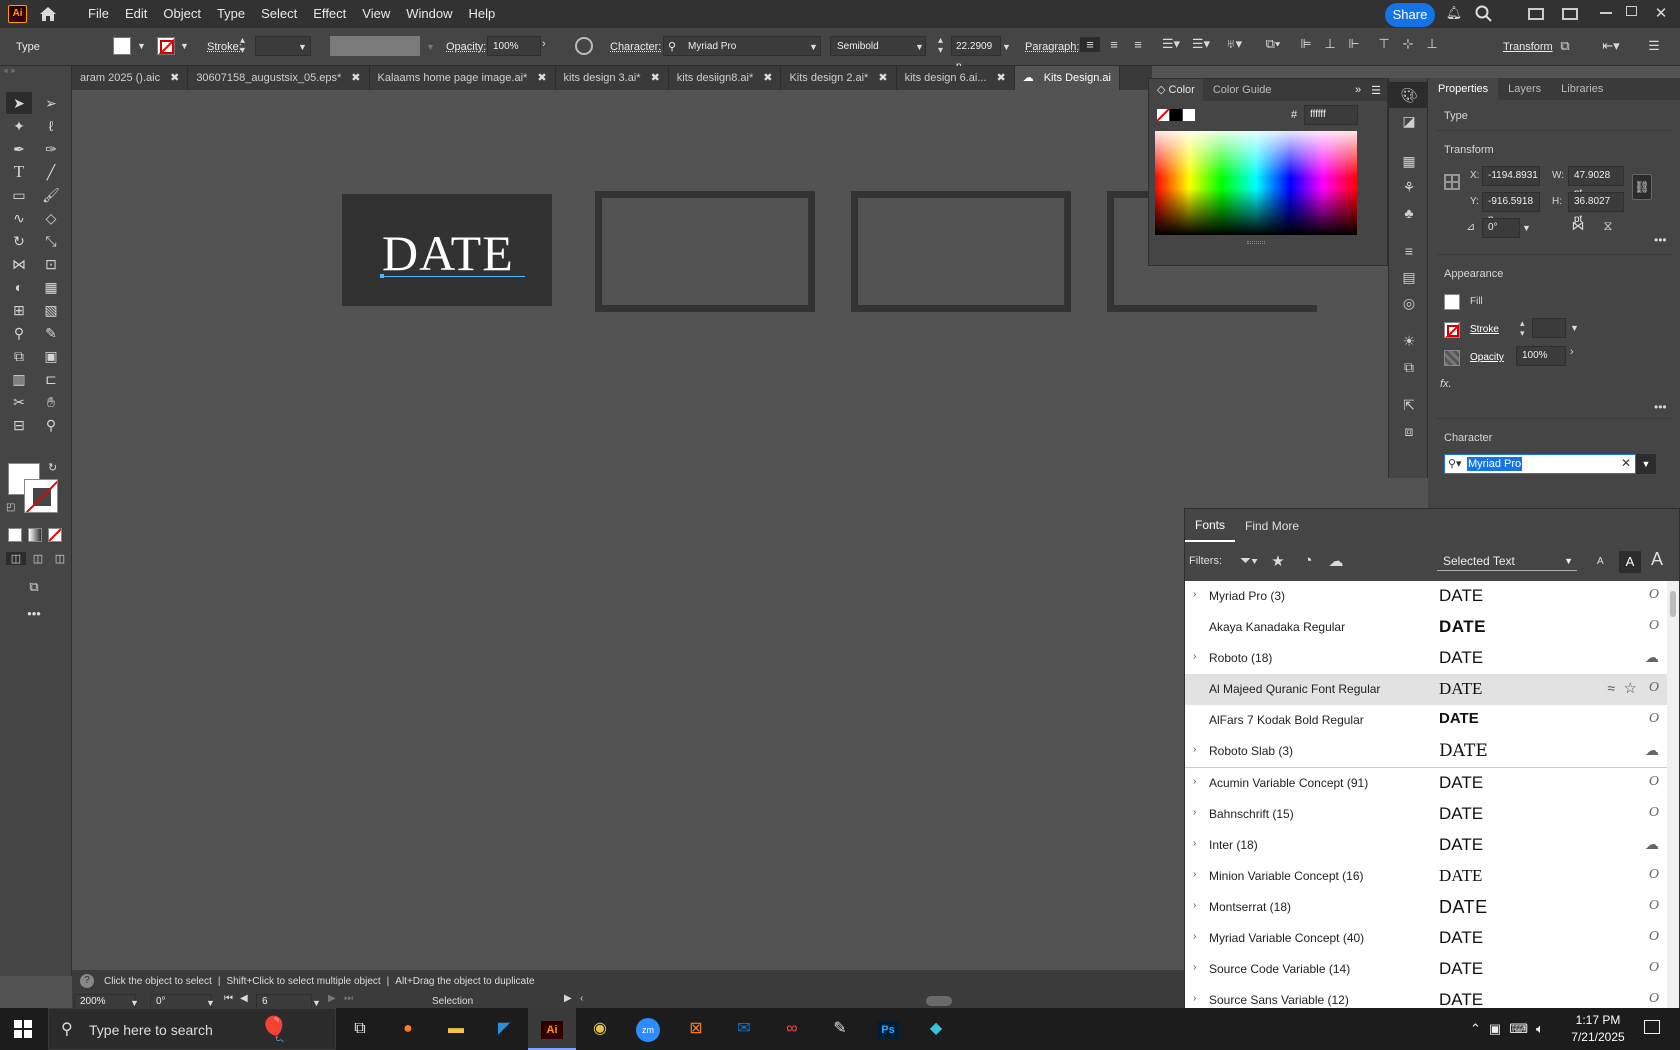 This screenshot has height=1050, width=1680. Describe the element at coordinates (1642, 187) in the screenshot. I see `constrain-proportions-icon: ⛓` at that location.